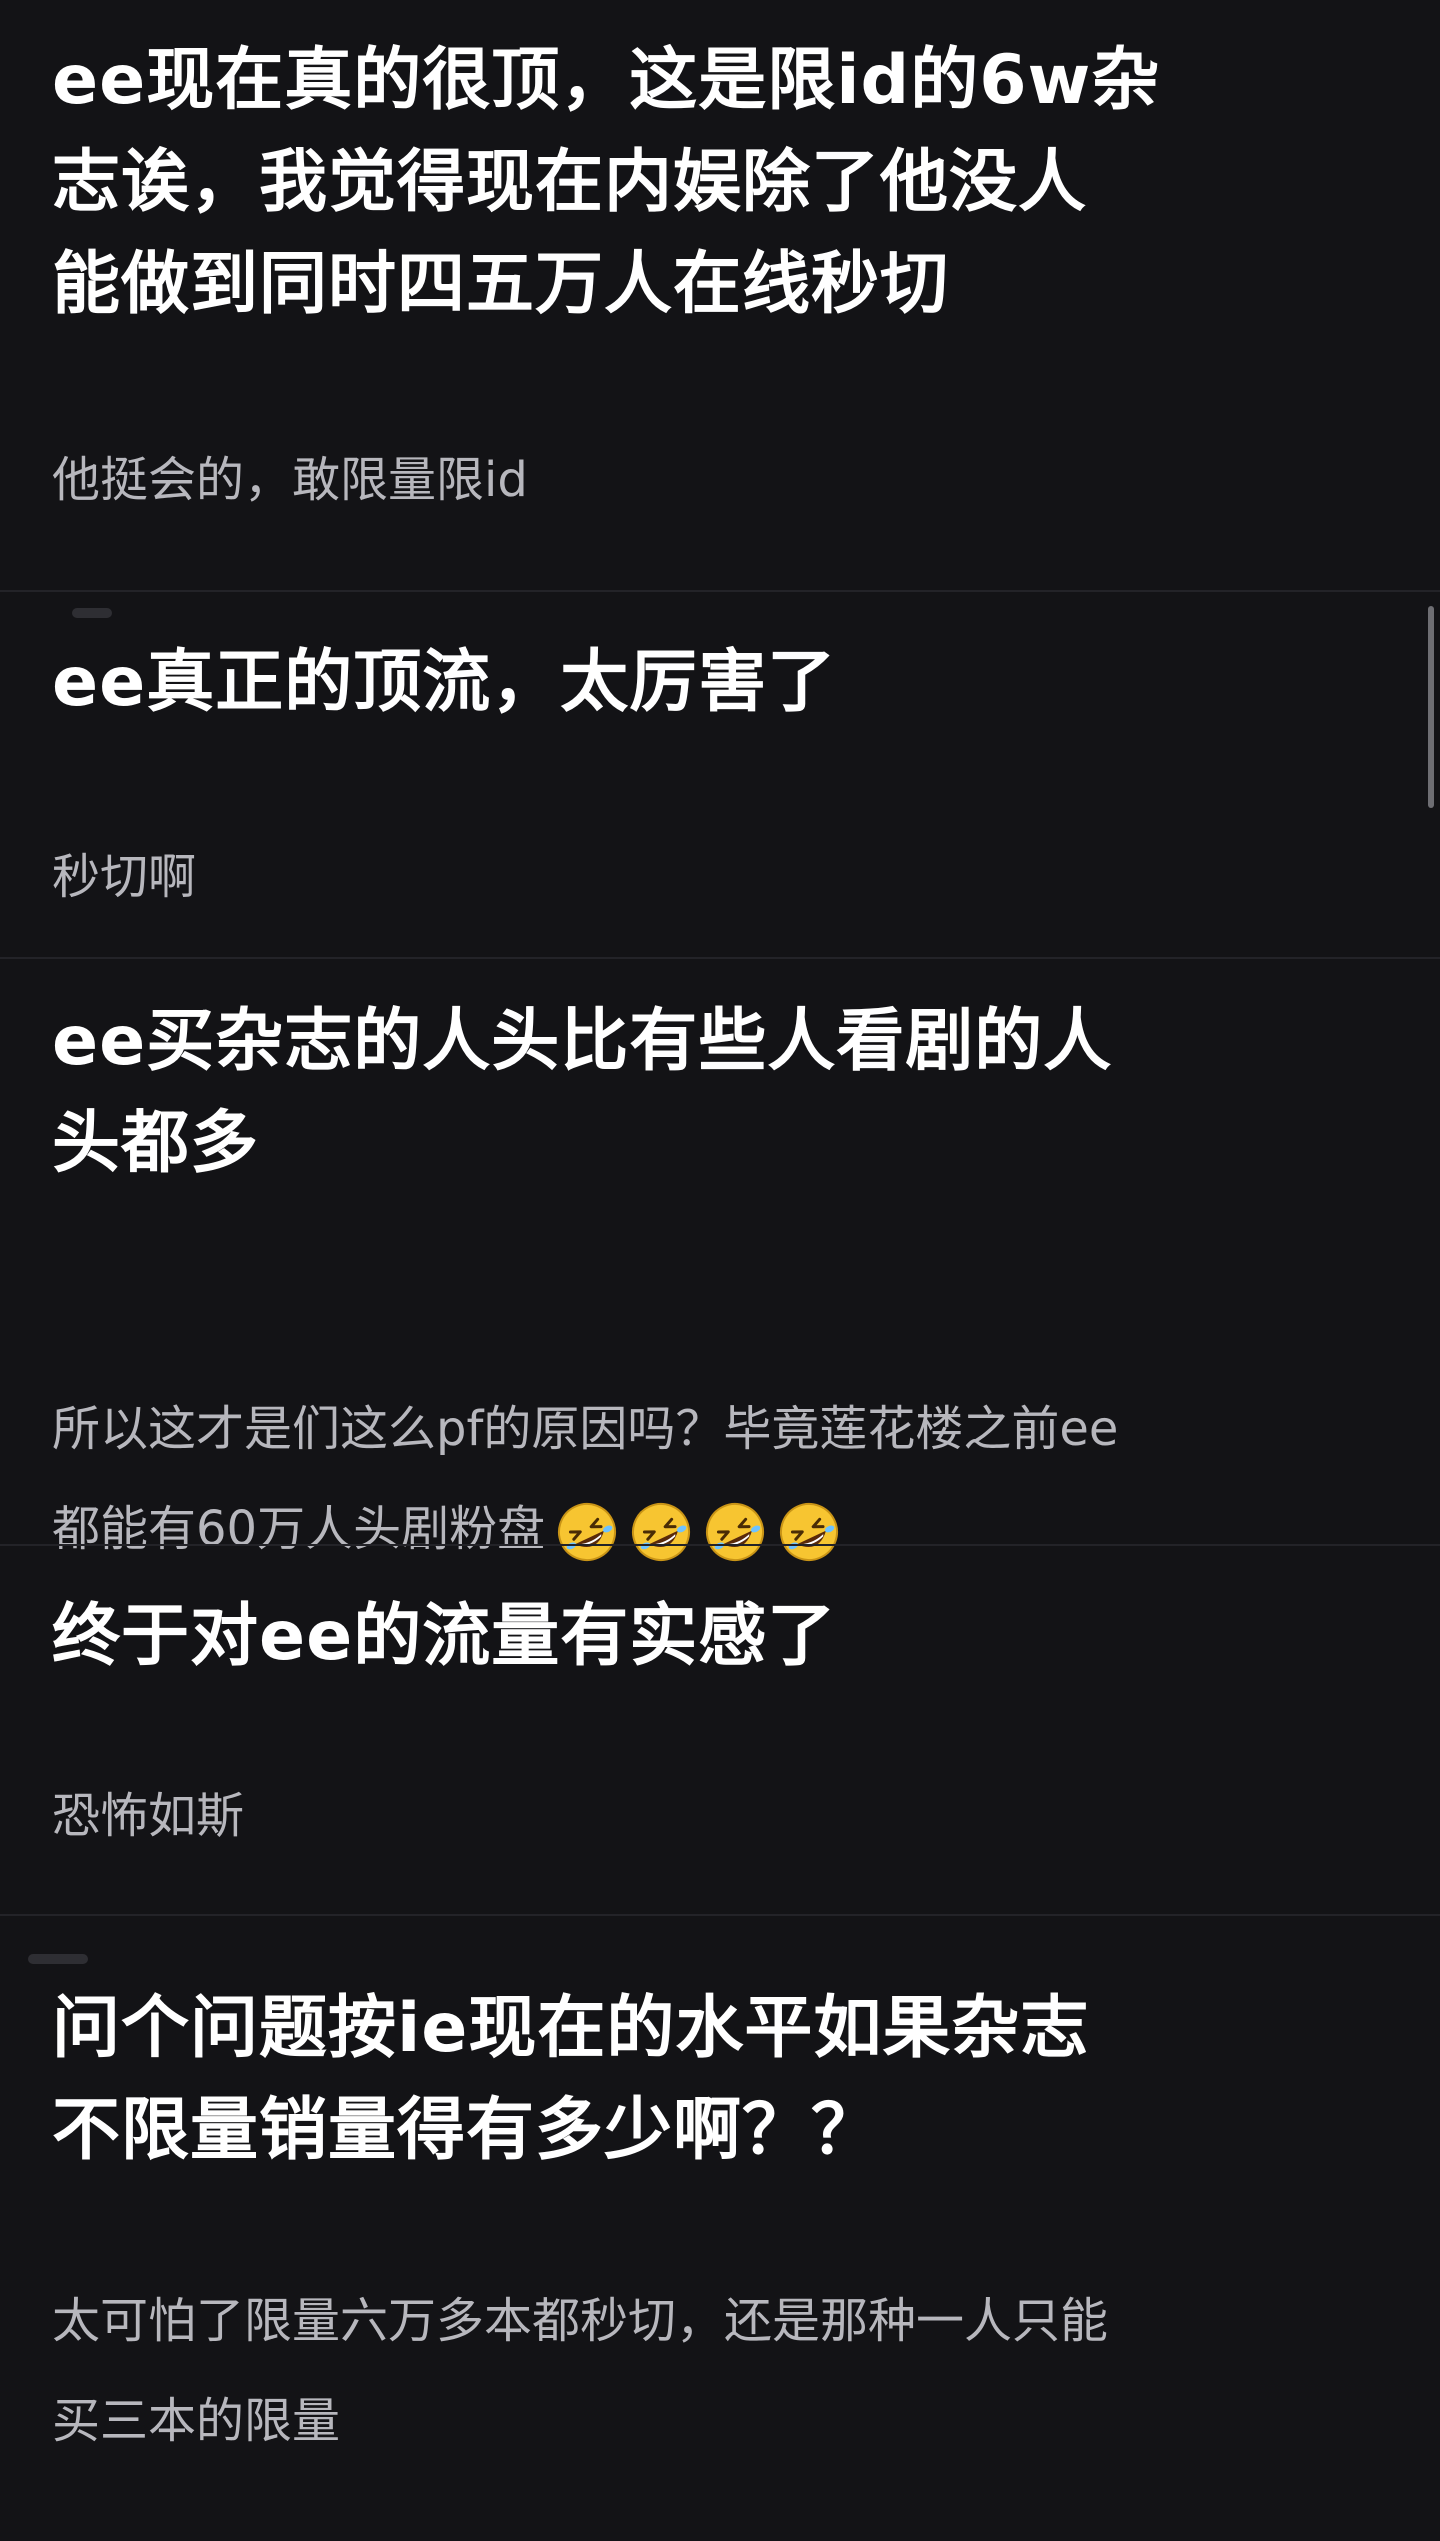 The image size is (1440, 2541). I want to click on post-item: 终于对ee的流量有实感了 恐怖如斯, so click(720, 1730).